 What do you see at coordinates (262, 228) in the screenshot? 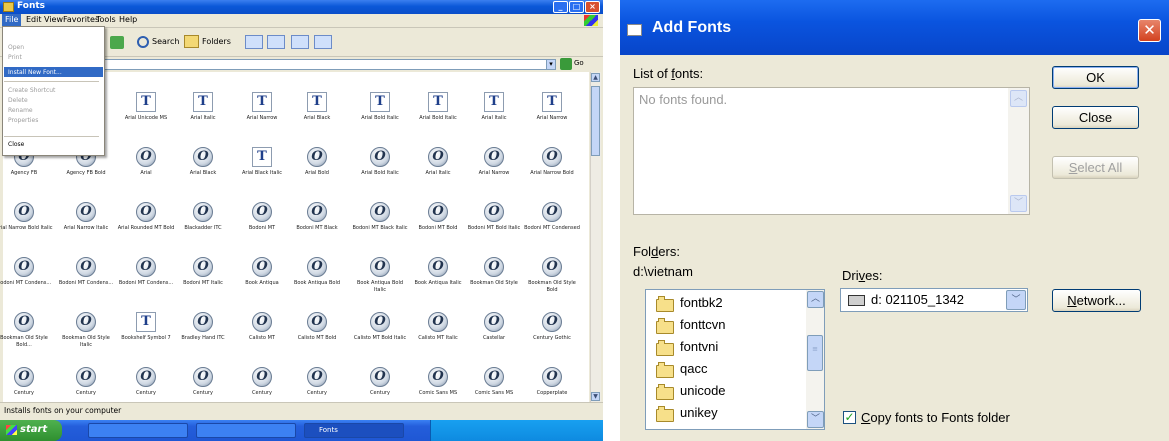
I see `font-file-label: Bodoni MT` at bounding box center [262, 228].